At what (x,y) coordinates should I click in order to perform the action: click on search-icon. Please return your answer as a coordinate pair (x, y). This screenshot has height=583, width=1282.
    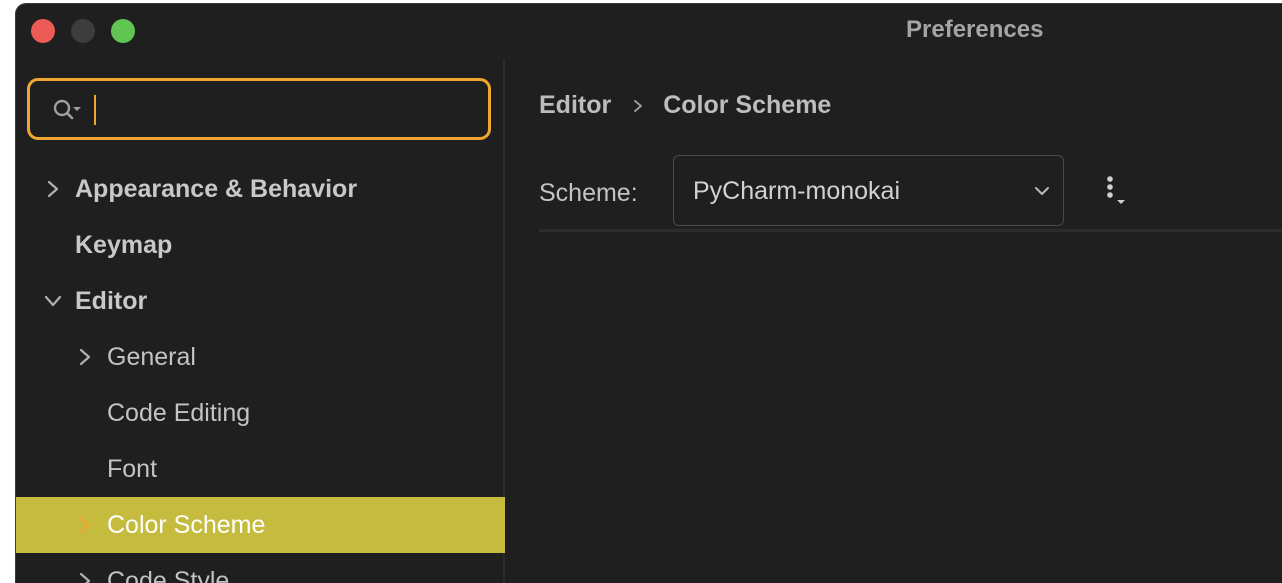
    Looking at the image, I should click on (67, 110).